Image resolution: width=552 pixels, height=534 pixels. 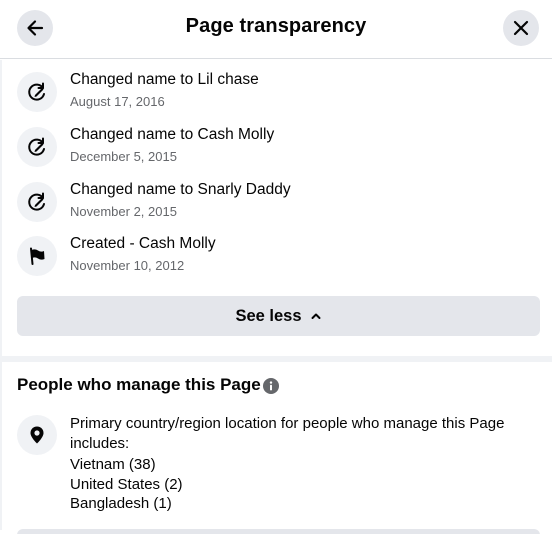 I want to click on dialog-header: Page transparency, so click(x=276, y=29).